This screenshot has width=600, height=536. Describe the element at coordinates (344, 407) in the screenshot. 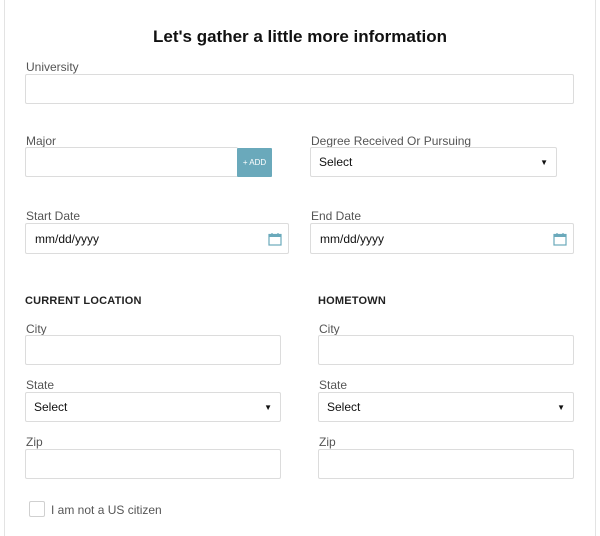

I see `hometown-state-selected-value: Select` at that location.